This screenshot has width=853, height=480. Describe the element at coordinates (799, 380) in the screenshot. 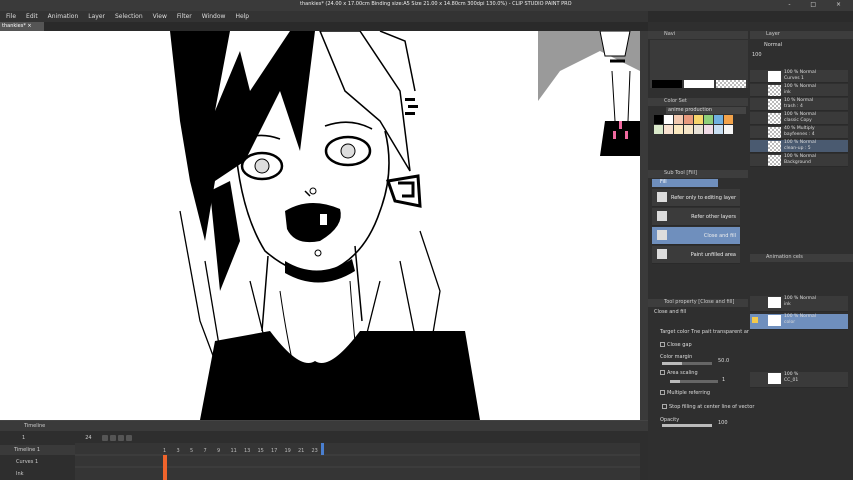

I see `cel-row-cc01: 100 % CC_01` at that location.